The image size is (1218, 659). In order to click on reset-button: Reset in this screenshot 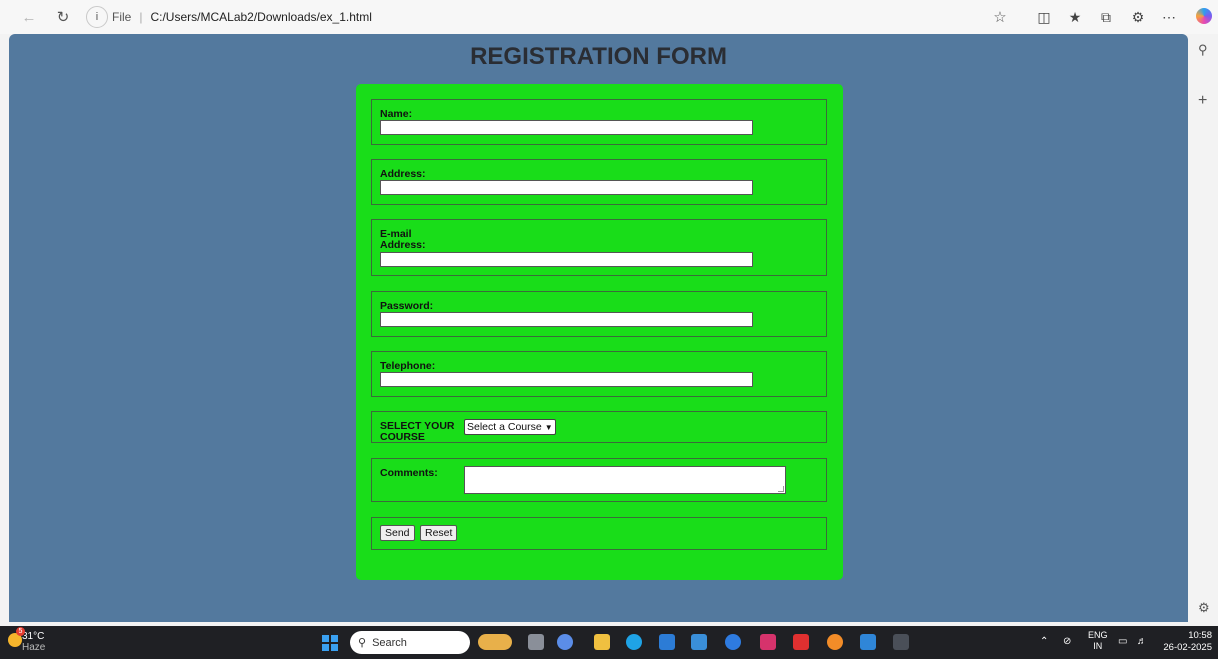, I will do `click(439, 533)`.